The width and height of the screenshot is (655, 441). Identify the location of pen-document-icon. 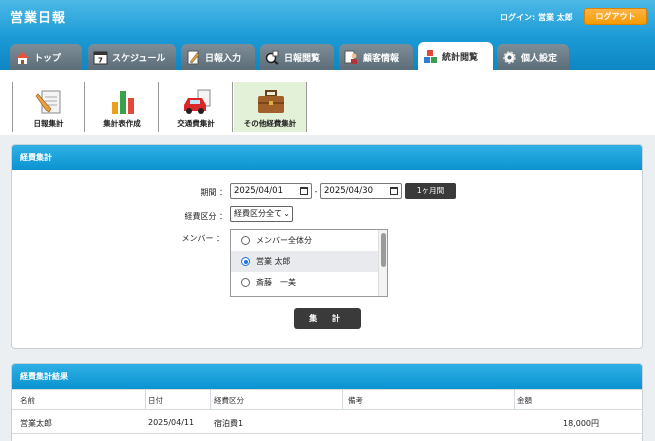
(193, 57).